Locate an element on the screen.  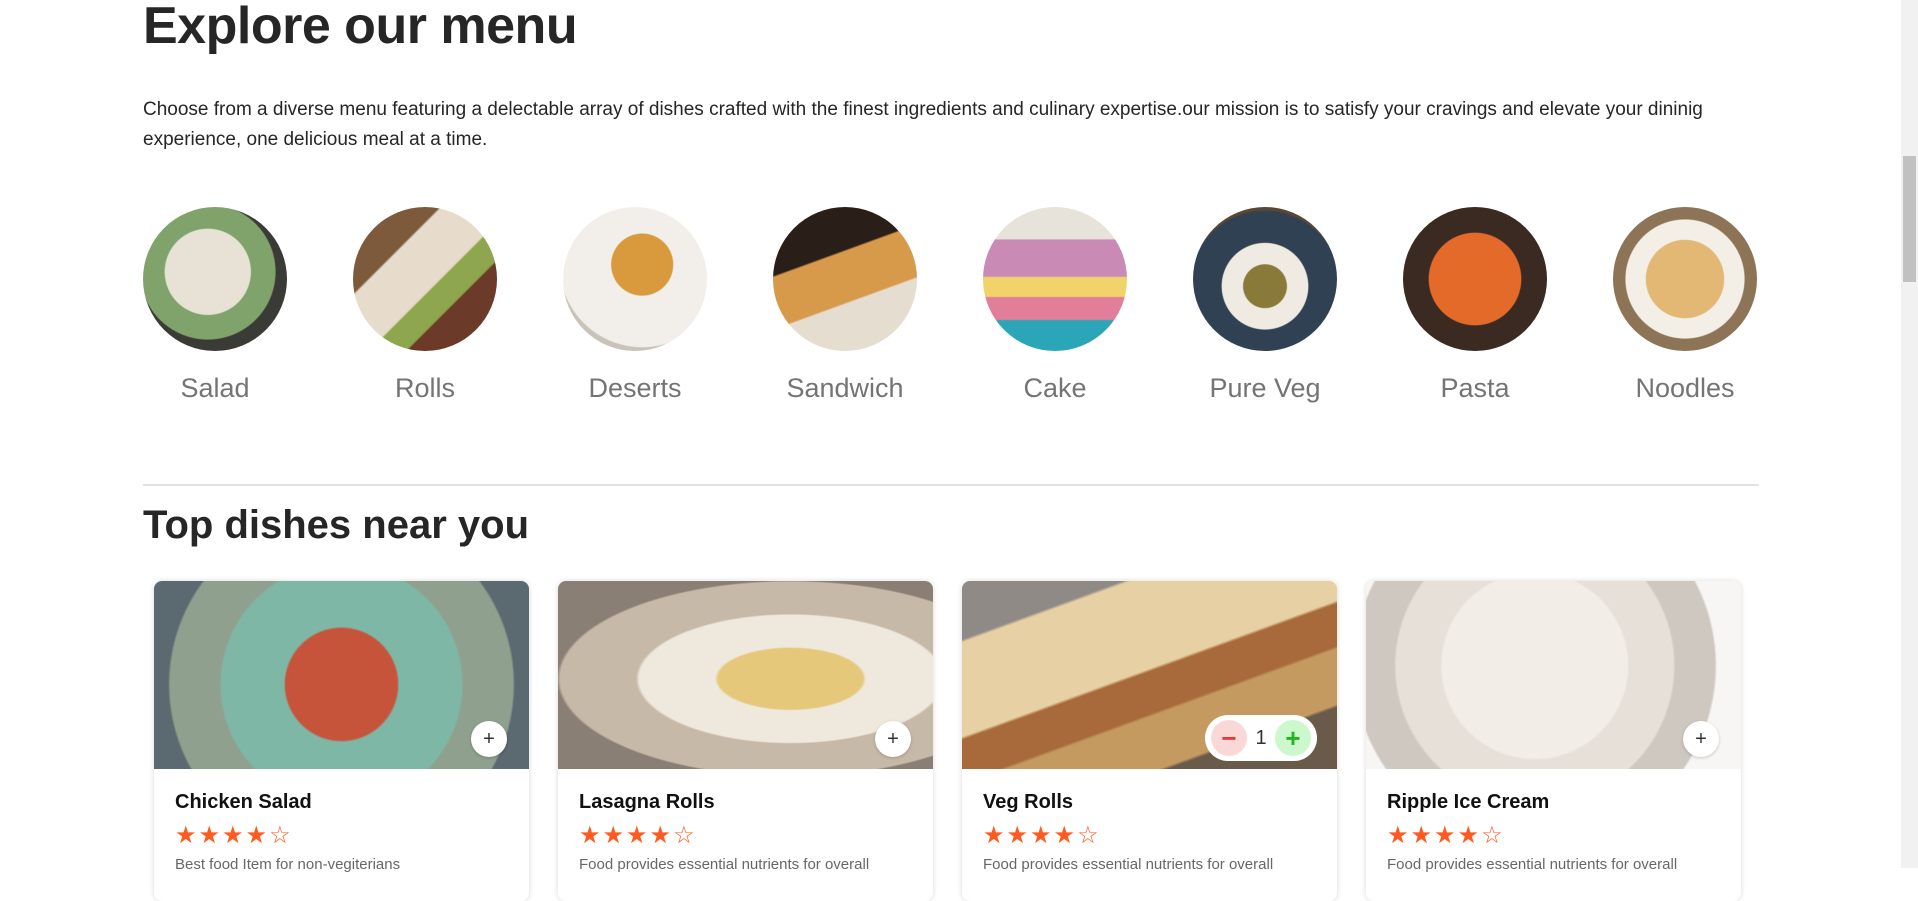
dish-name: Veg Rolls is located at coordinates (1028, 802).